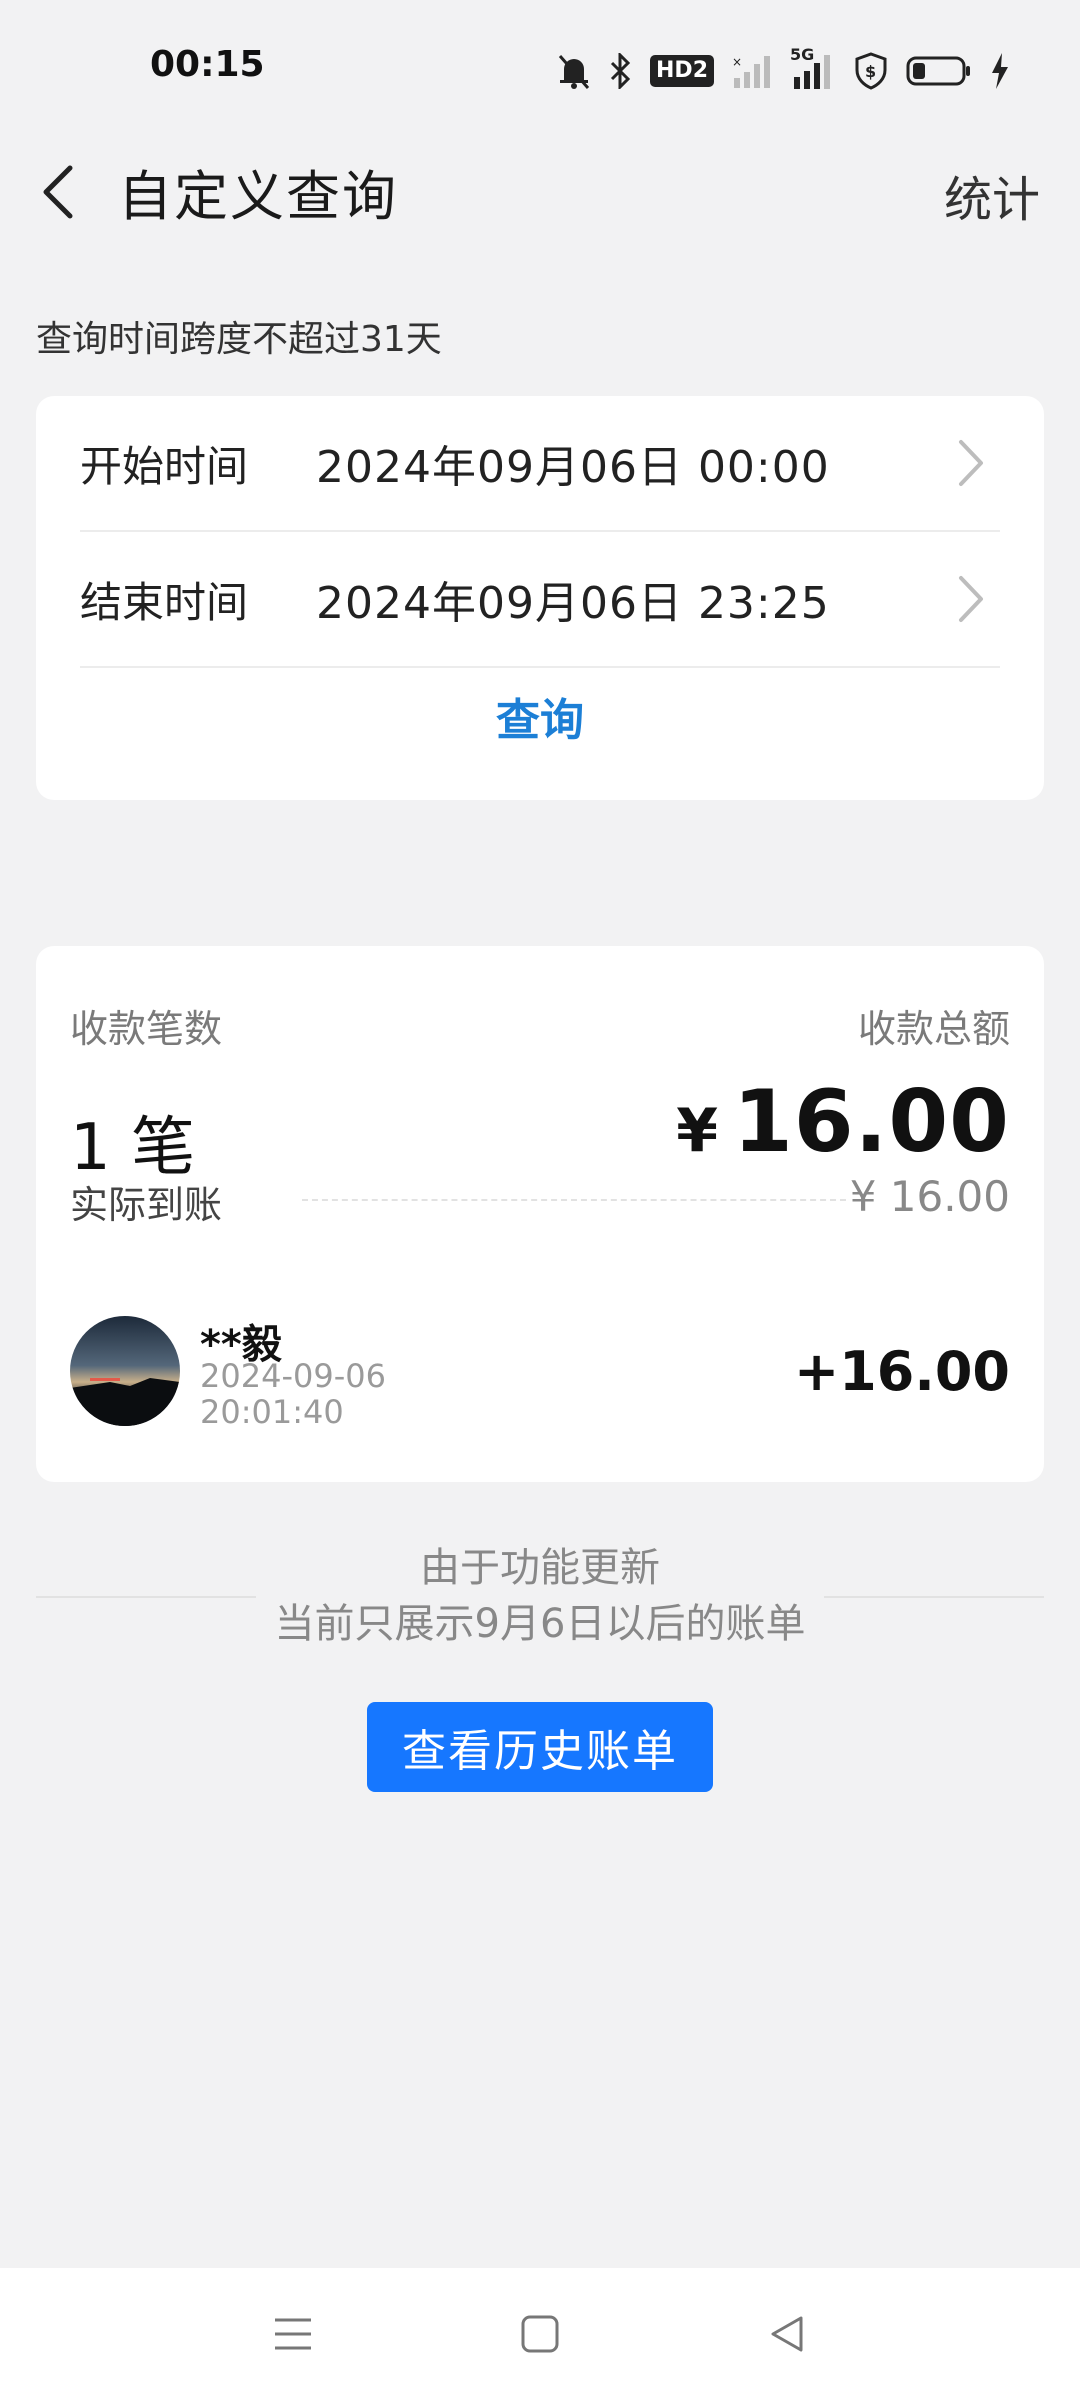  I want to click on page-title: 自定义查询, so click(258, 196).